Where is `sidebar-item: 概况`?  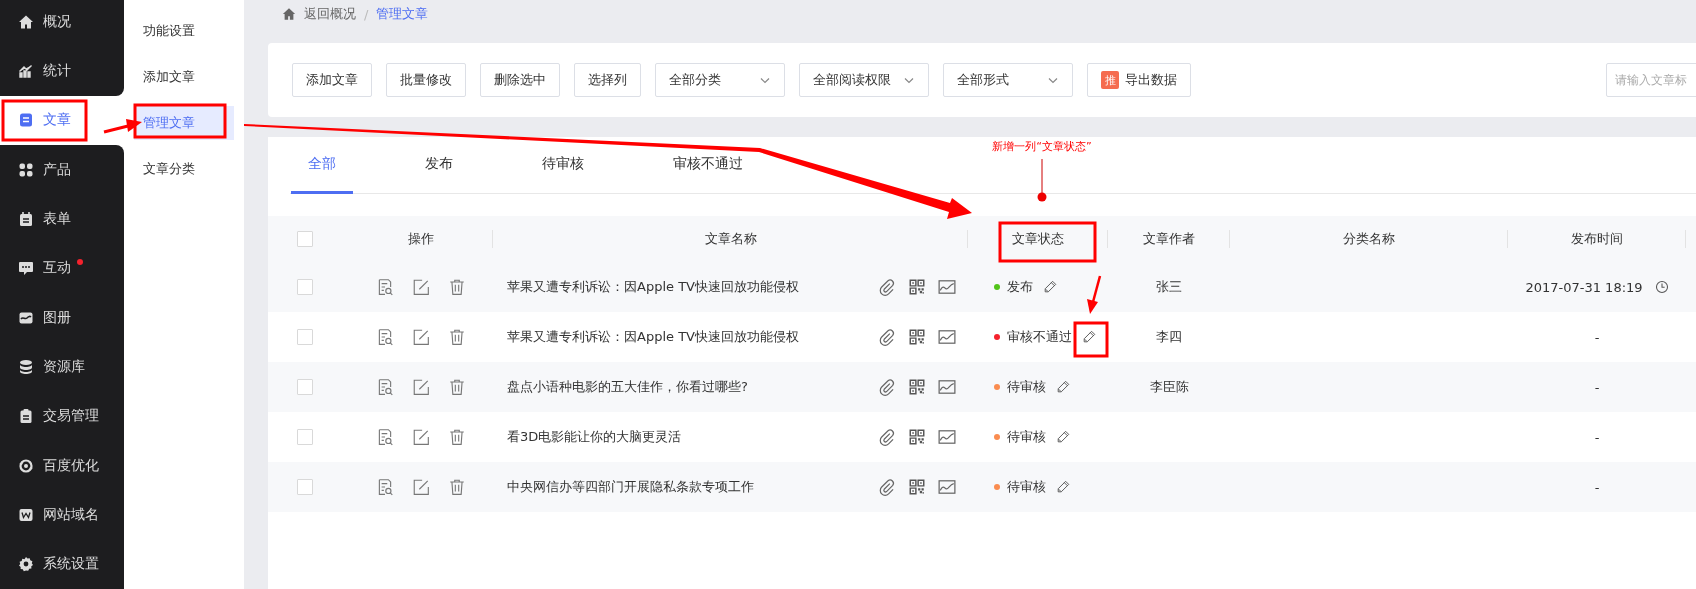
sidebar-item: 概况 is located at coordinates (62, 23).